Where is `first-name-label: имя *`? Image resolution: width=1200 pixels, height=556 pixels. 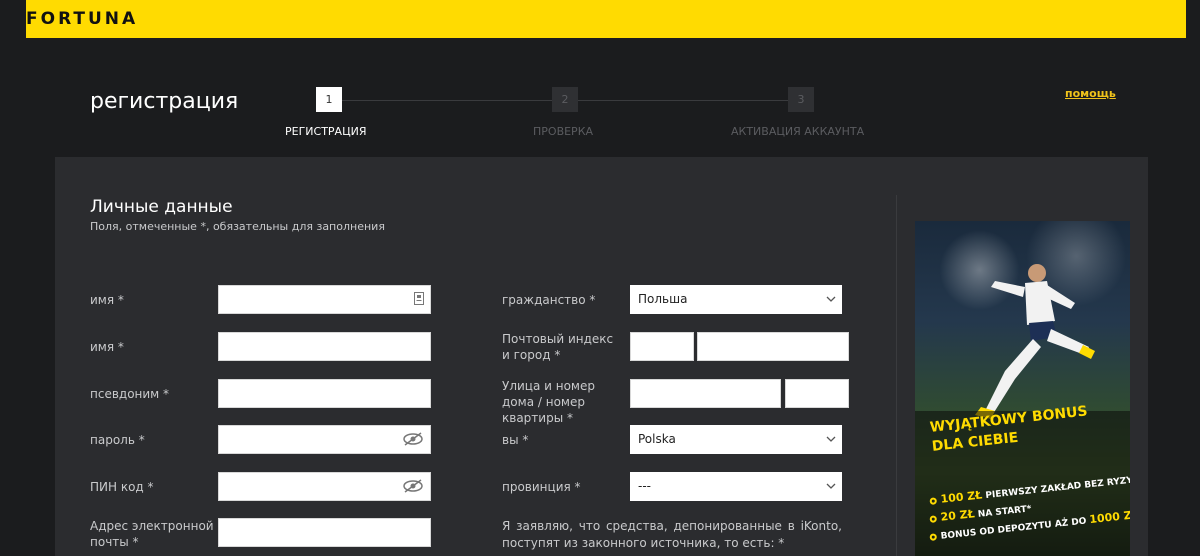
first-name-label: имя * is located at coordinates (107, 300).